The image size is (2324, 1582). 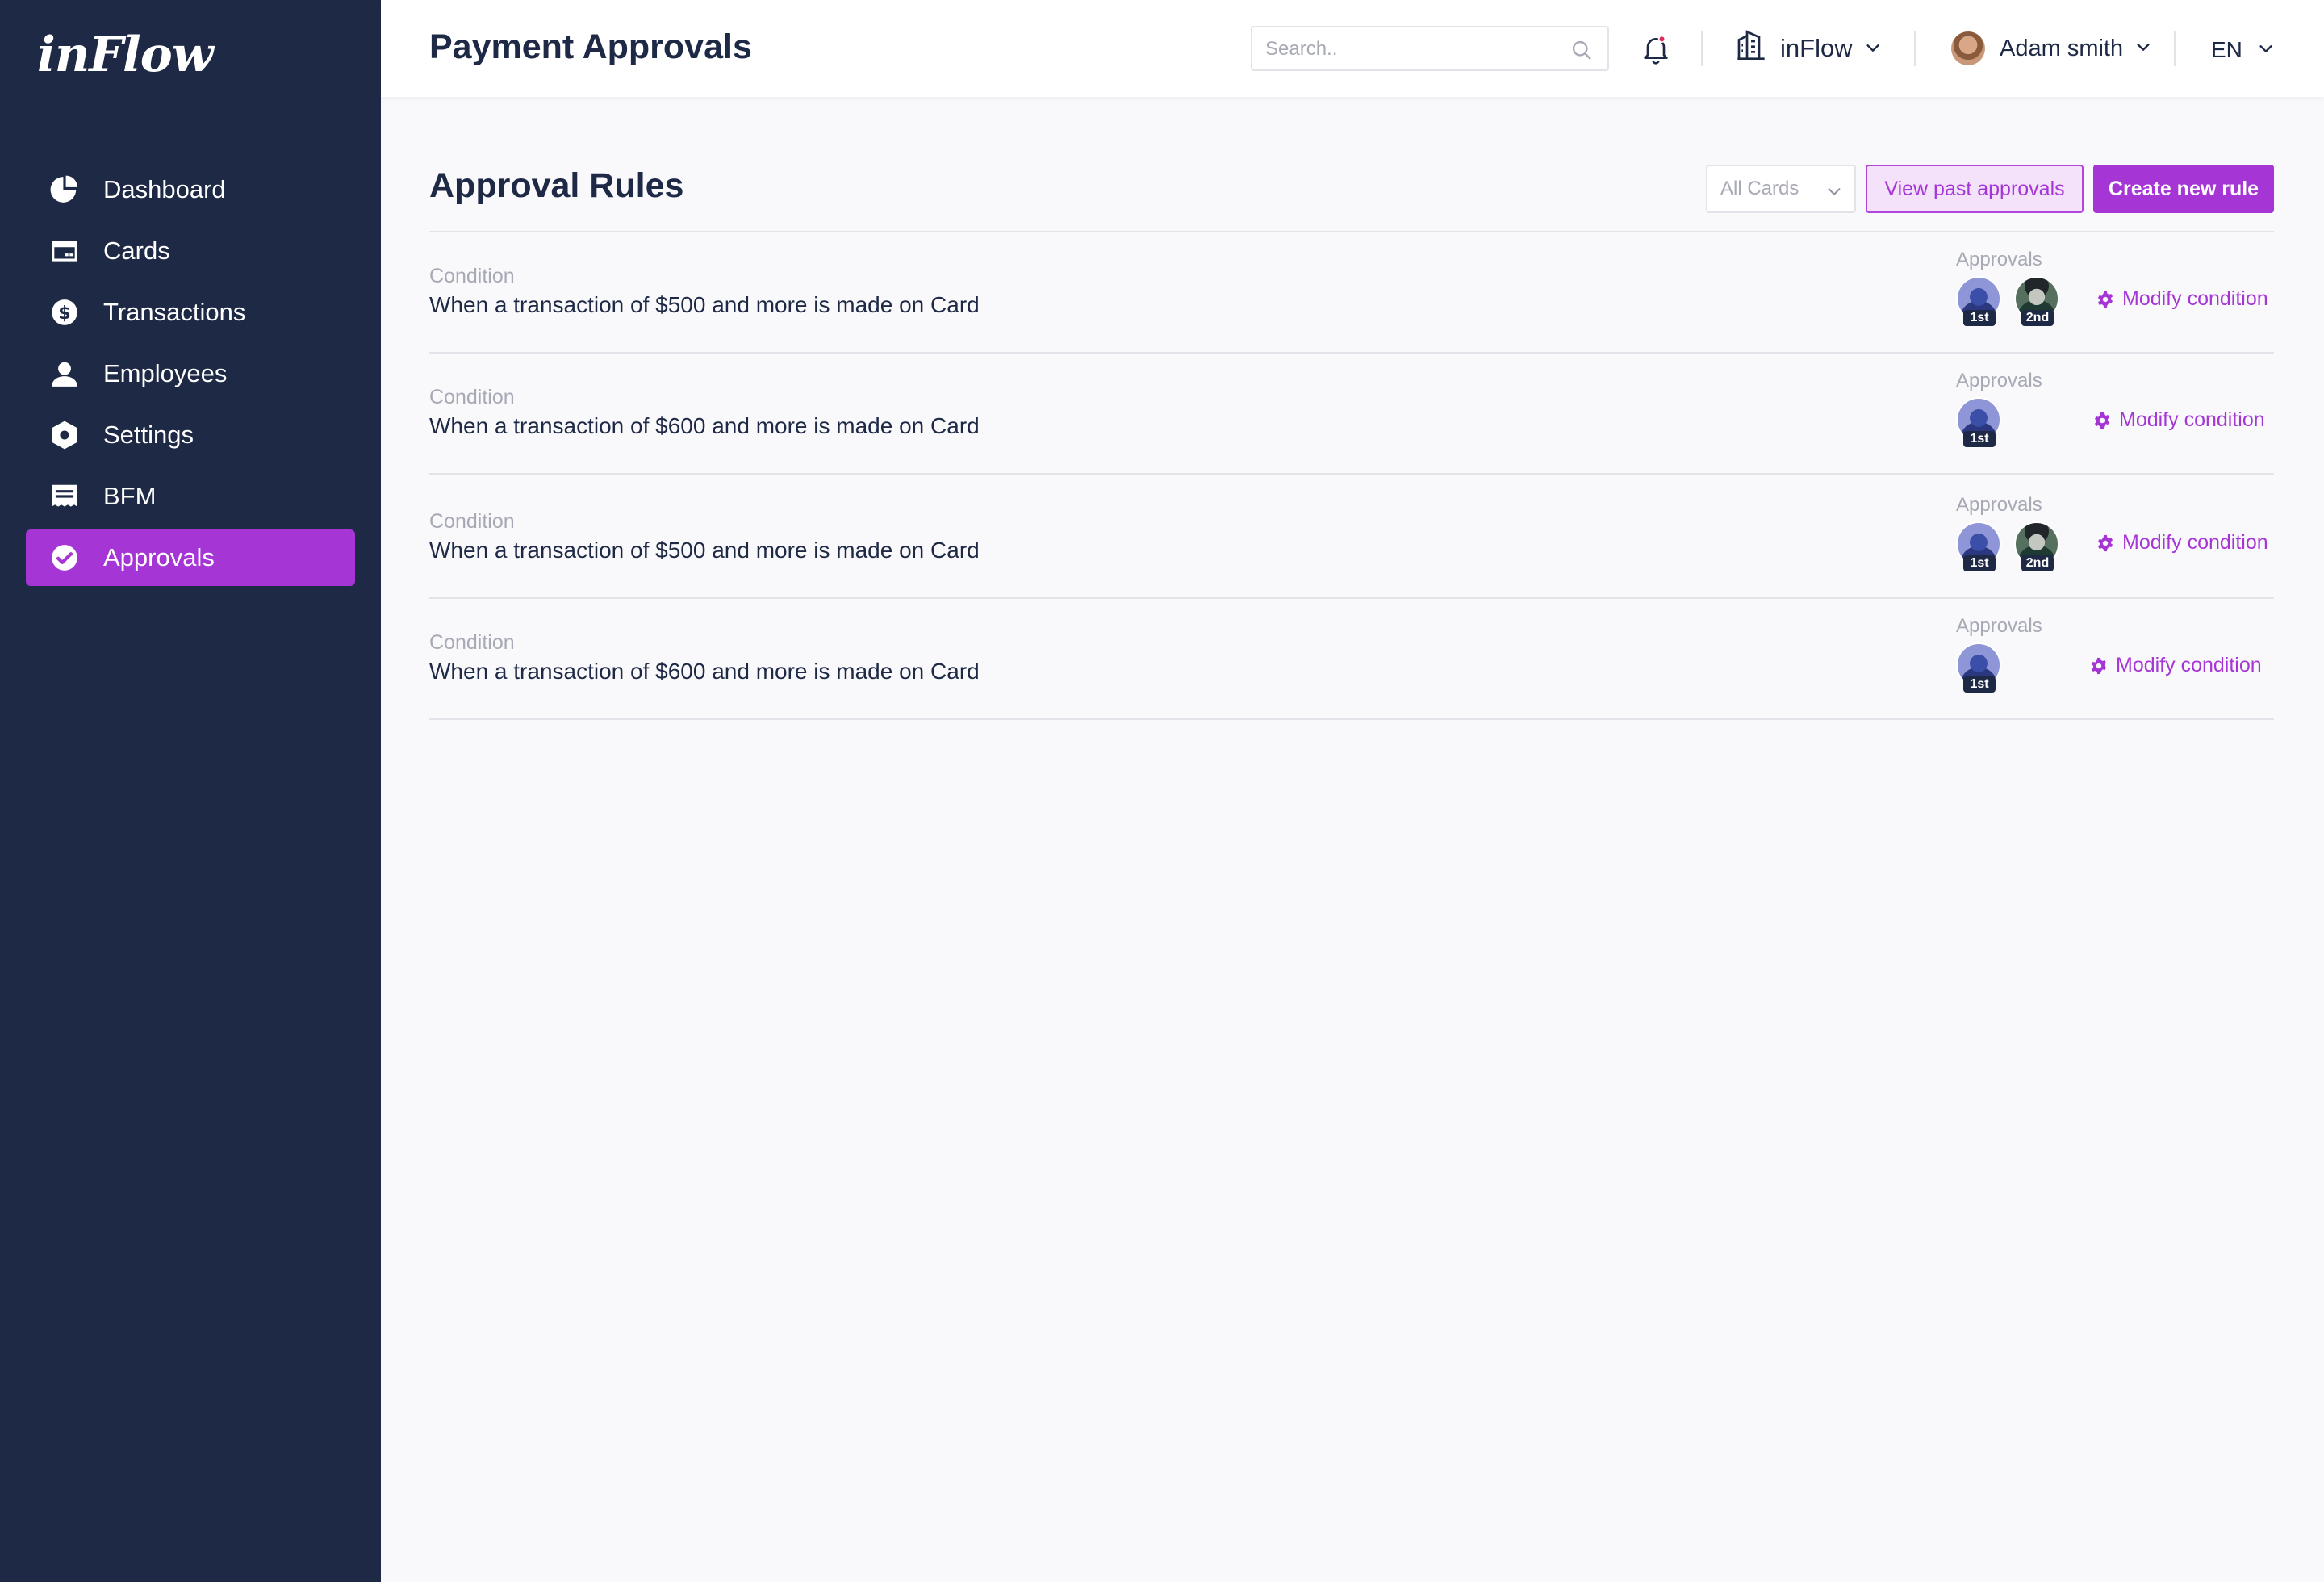 I want to click on user-name: Adam smith, so click(x=2062, y=48).